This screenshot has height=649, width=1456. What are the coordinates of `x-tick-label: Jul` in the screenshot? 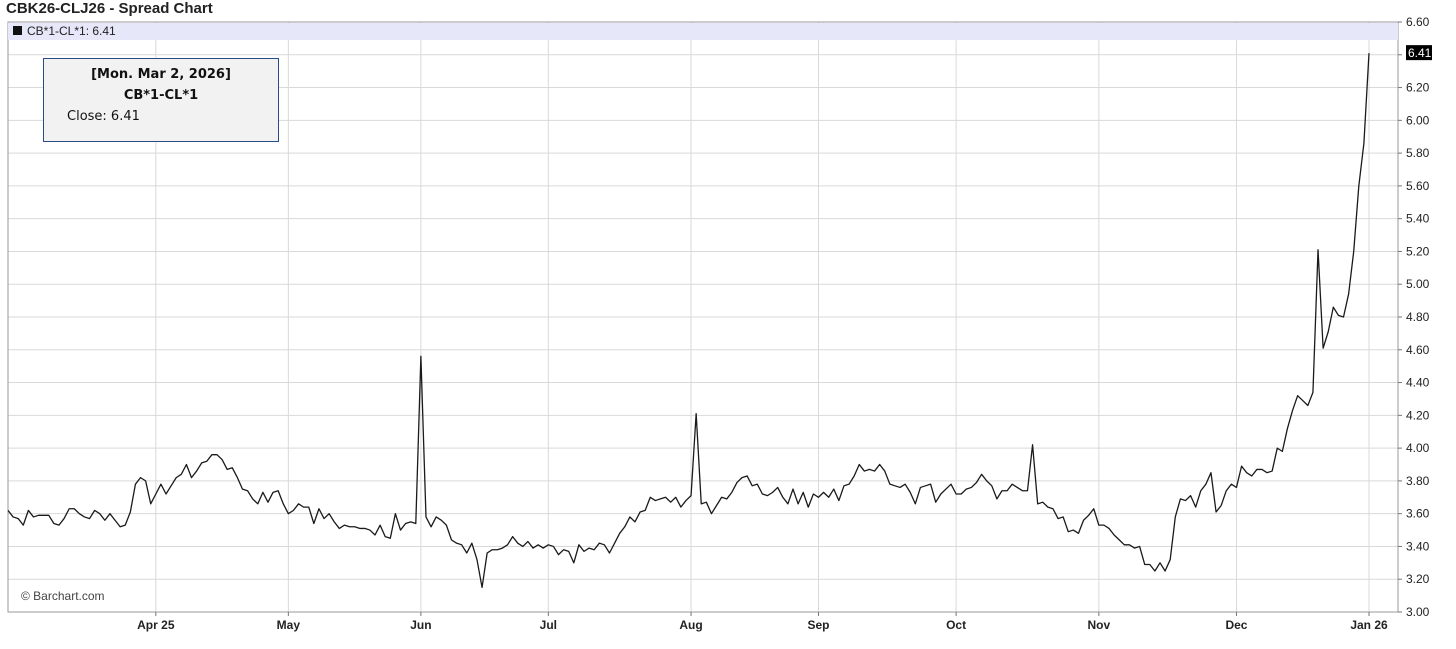 It's located at (548, 625).